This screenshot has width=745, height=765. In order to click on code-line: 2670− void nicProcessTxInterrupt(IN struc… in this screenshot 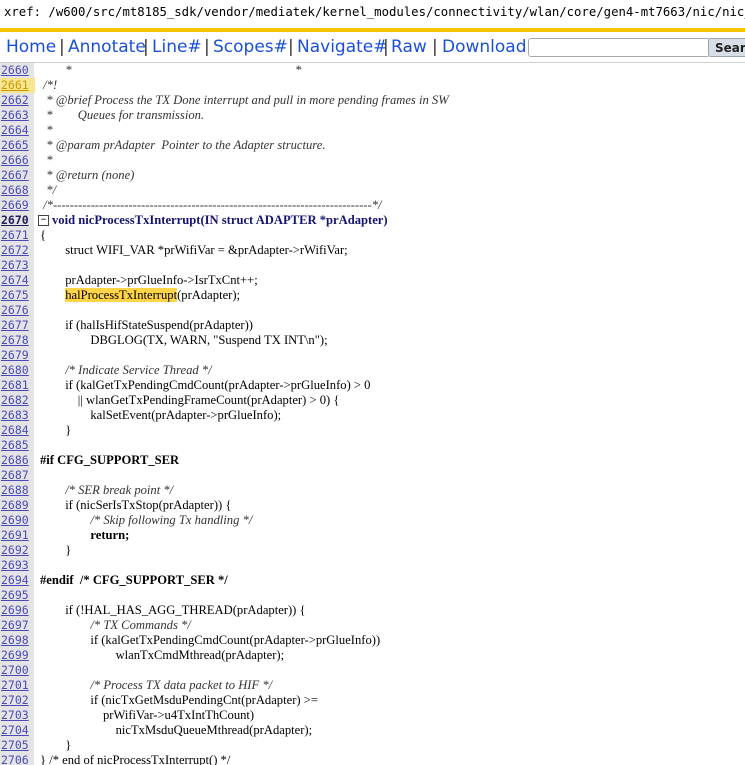, I will do `click(372, 220)`.